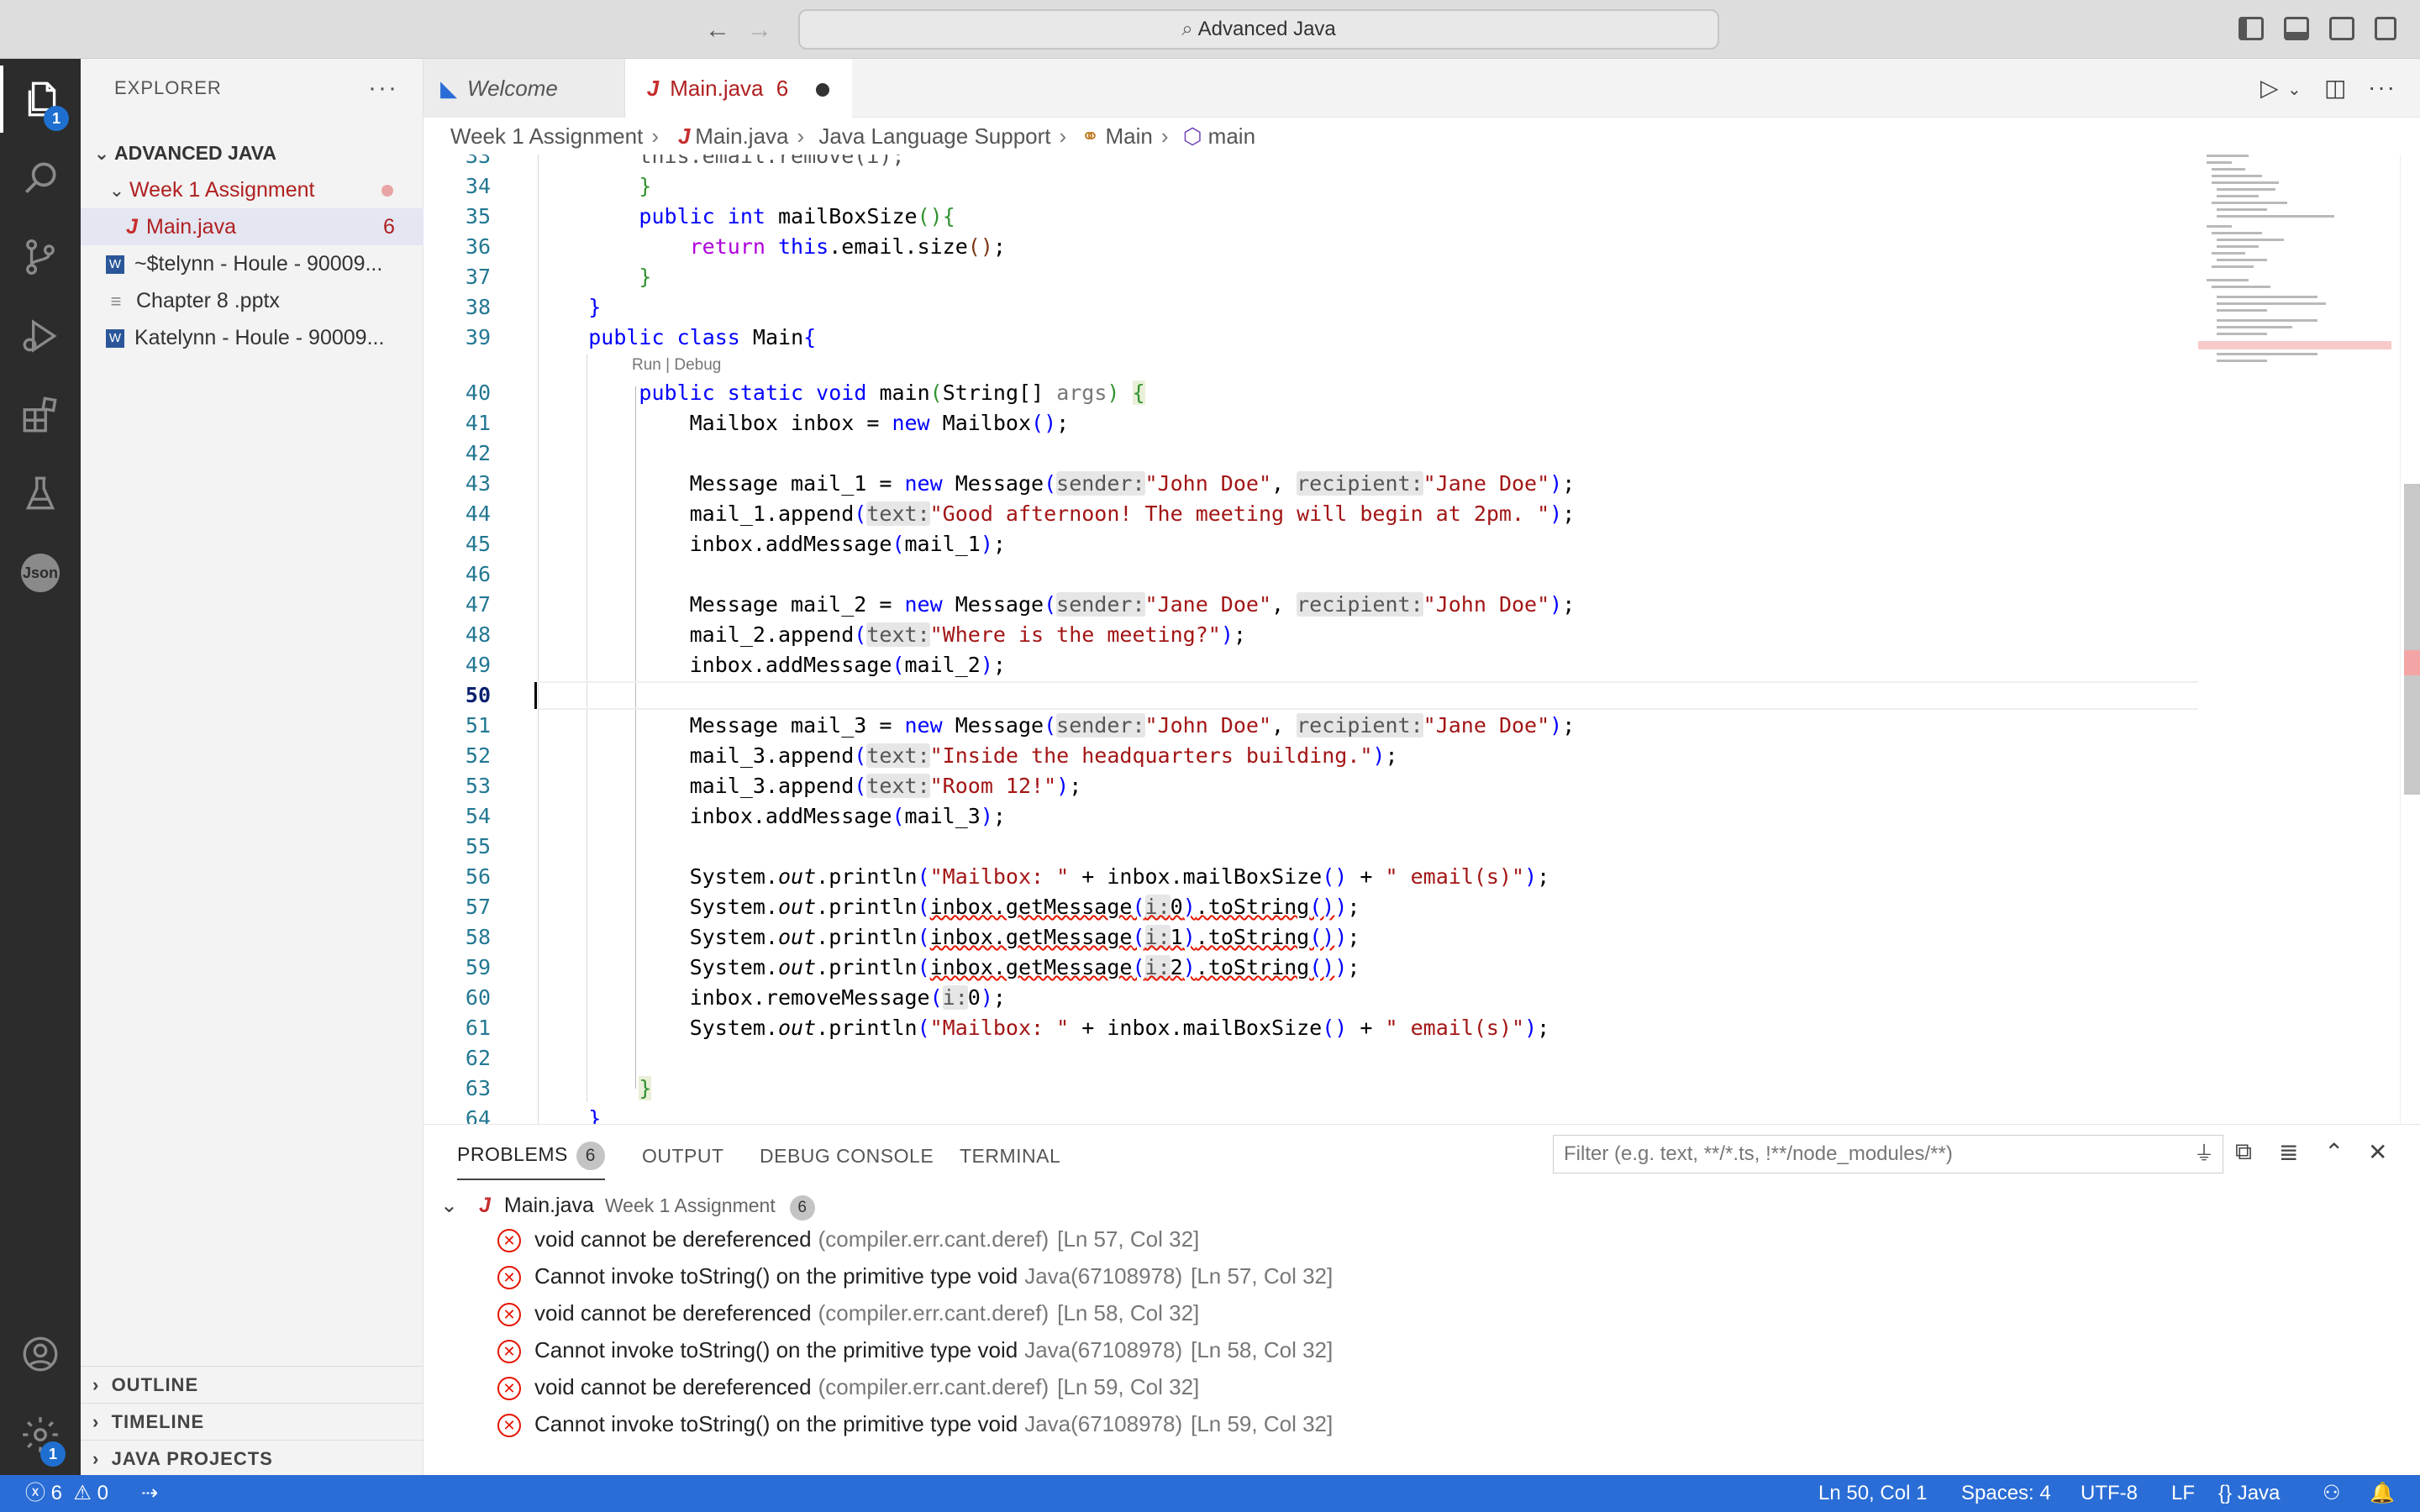 The width and height of the screenshot is (2420, 1512). What do you see at coordinates (253, 300) in the screenshot?
I see `file-chapter-8-pptx: ≡ Chapter 8 .pptx` at bounding box center [253, 300].